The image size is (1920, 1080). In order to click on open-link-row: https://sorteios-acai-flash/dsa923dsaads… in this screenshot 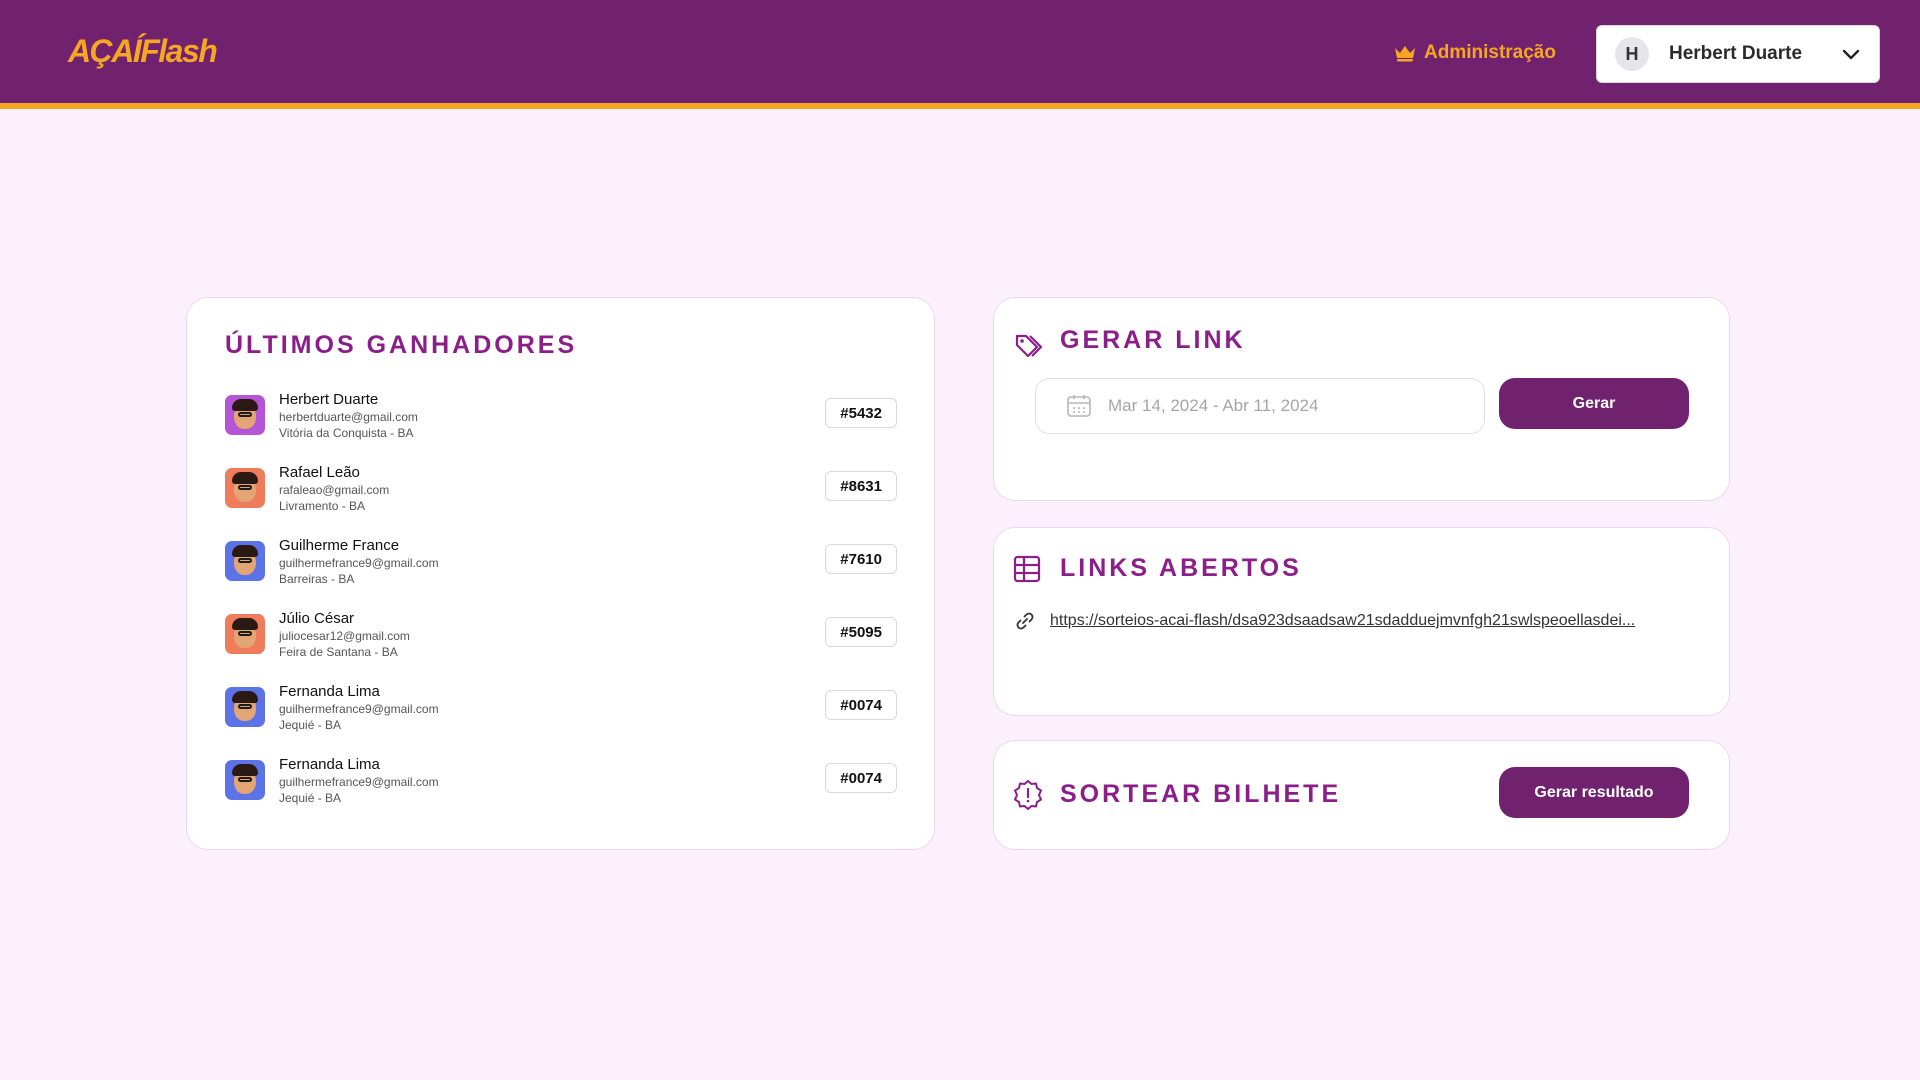, I will do `click(1354, 621)`.